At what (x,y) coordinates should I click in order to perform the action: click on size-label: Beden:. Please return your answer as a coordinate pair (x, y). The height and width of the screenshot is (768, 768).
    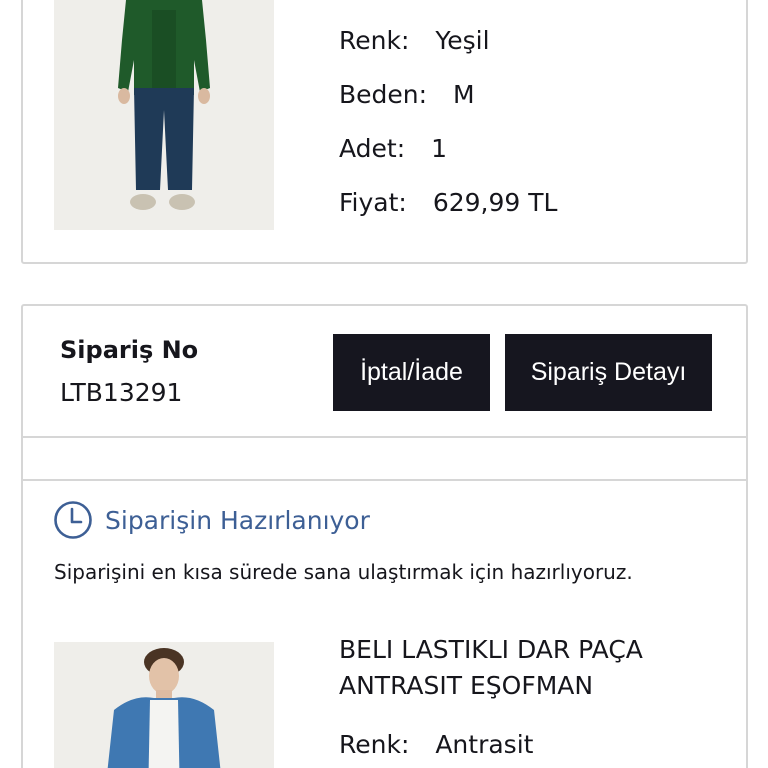
    Looking at the image, I should click on (383, 94).